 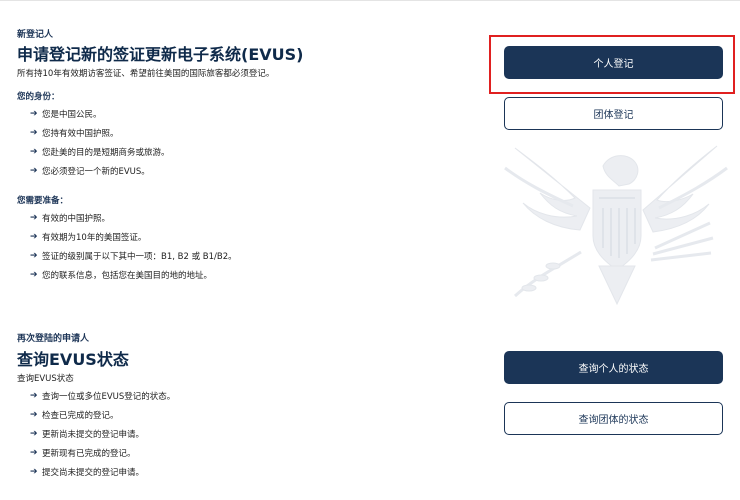 I want to click on new-registrant-title: 申请登记新的签证更新电子系统(EVUS), so click(x=160, y=54).